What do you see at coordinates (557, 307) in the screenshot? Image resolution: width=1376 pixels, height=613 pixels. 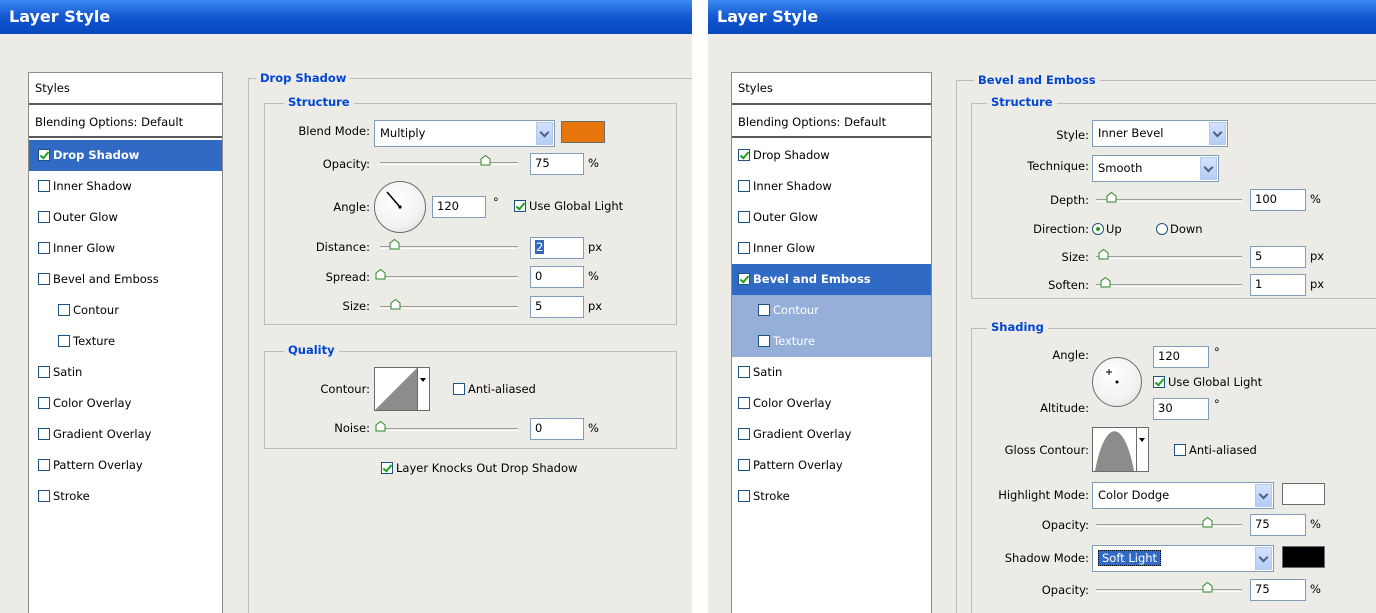 I see `size-input: 5` at bounding box center [557, 307].